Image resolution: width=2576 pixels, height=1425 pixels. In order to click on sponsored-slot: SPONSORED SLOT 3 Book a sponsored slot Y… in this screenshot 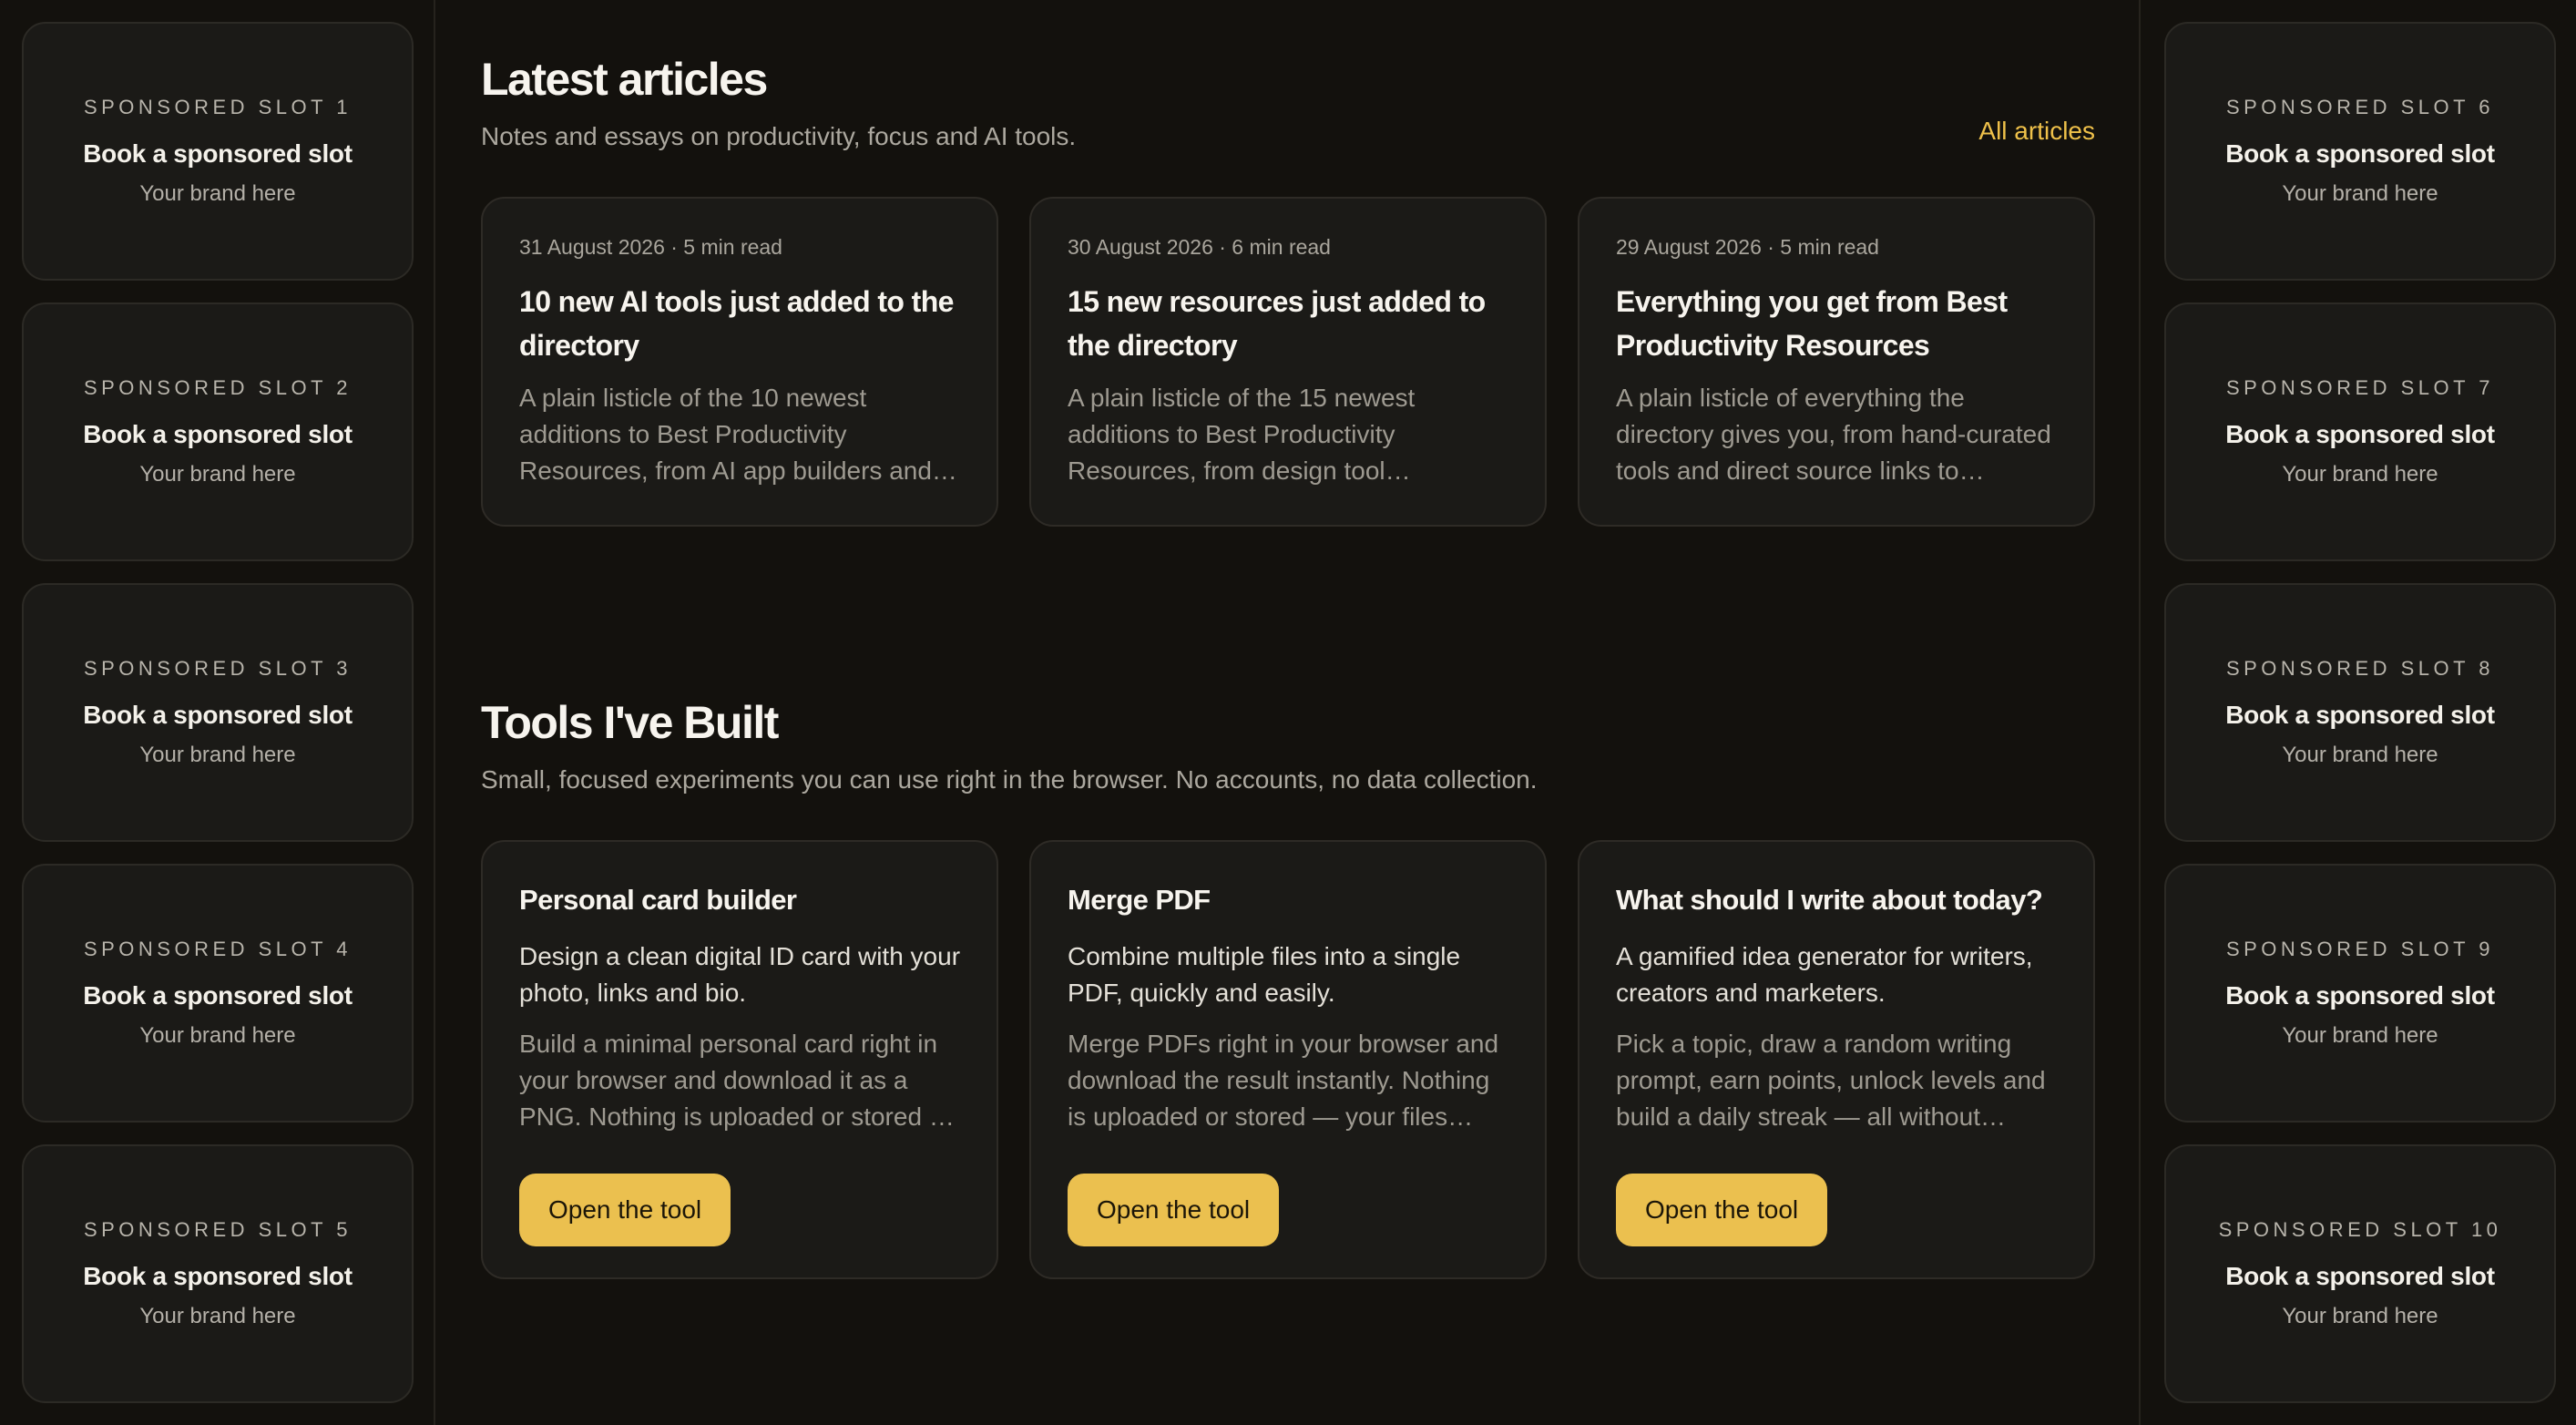, I will do `click(218, 712)`.